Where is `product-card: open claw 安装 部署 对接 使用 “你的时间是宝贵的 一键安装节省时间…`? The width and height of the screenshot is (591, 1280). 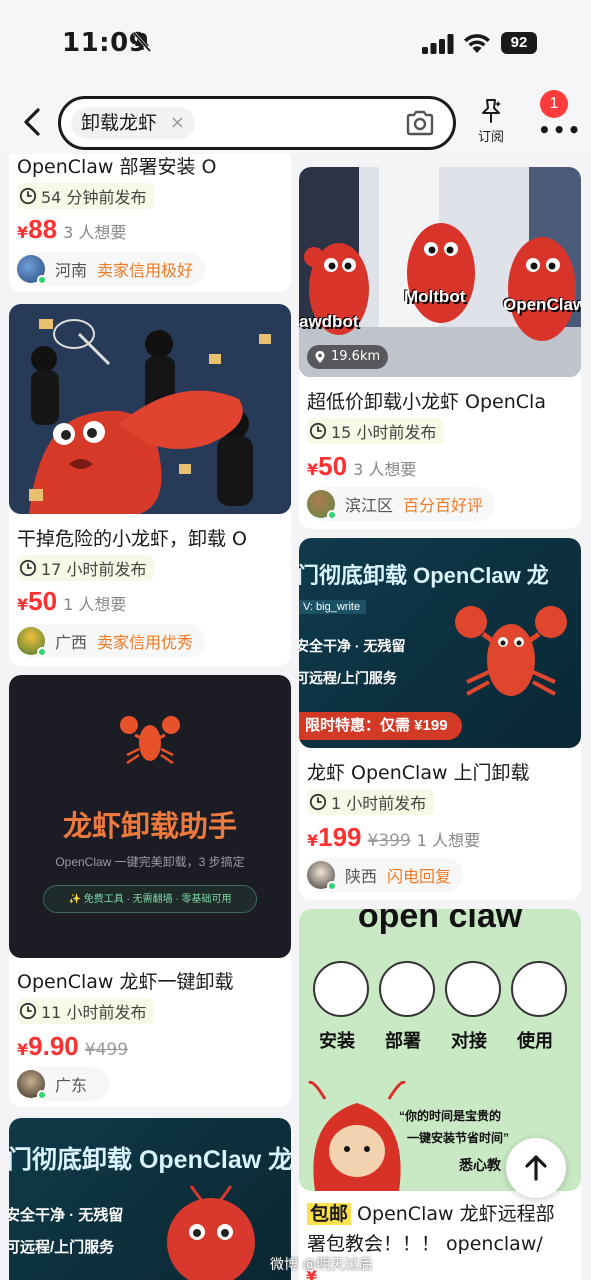 product-card: open claw 安装 部署 对接 使用 “你的时间是宝贵的 一键安装节省时间… is located at coordinates (440, 1094).